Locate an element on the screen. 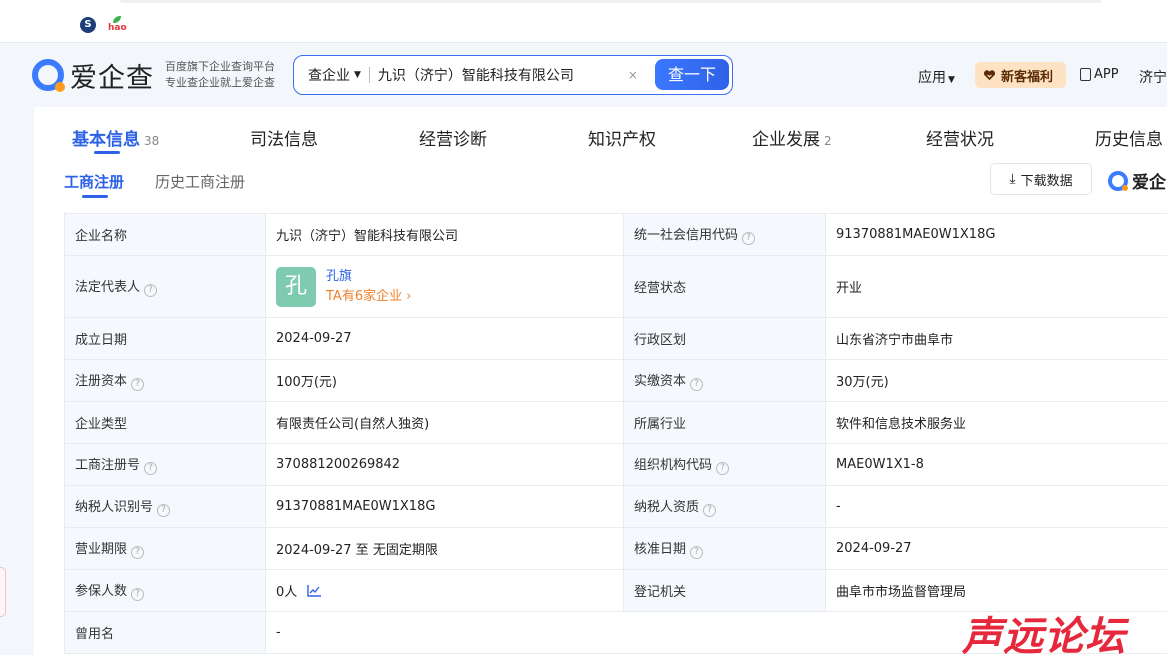  avatar: 孔 is located at coordinates (296, 286).